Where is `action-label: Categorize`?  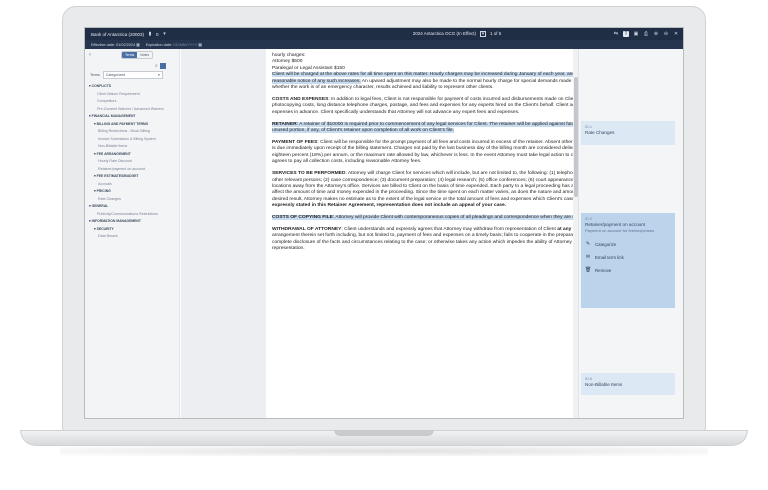
action-label: Categorize is located at coordinates (606, 244).